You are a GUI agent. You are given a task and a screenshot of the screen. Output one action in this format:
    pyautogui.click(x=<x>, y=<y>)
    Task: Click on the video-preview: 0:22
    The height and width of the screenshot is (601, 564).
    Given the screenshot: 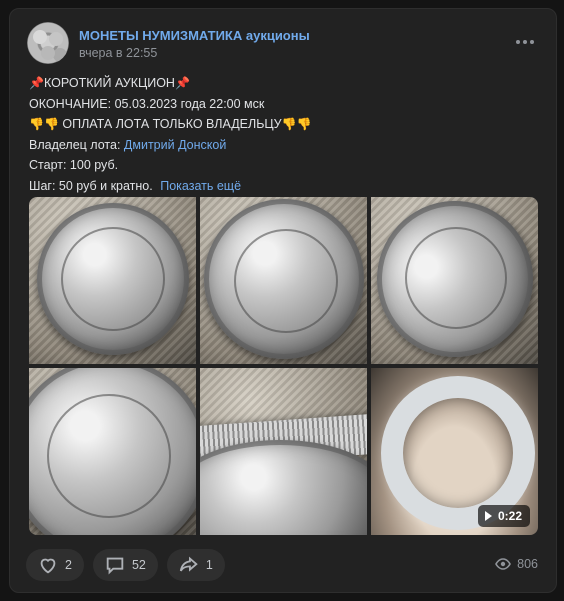 What is the action you would take?
    pyautogui.click(x=454, y=451)
    